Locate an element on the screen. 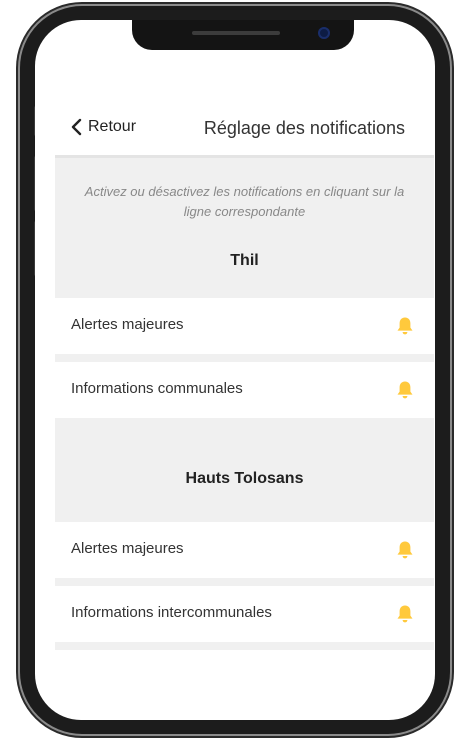 Image resolution: width=473 pixels, height=740 pixels. speaker is located at coordinates (236, 33).